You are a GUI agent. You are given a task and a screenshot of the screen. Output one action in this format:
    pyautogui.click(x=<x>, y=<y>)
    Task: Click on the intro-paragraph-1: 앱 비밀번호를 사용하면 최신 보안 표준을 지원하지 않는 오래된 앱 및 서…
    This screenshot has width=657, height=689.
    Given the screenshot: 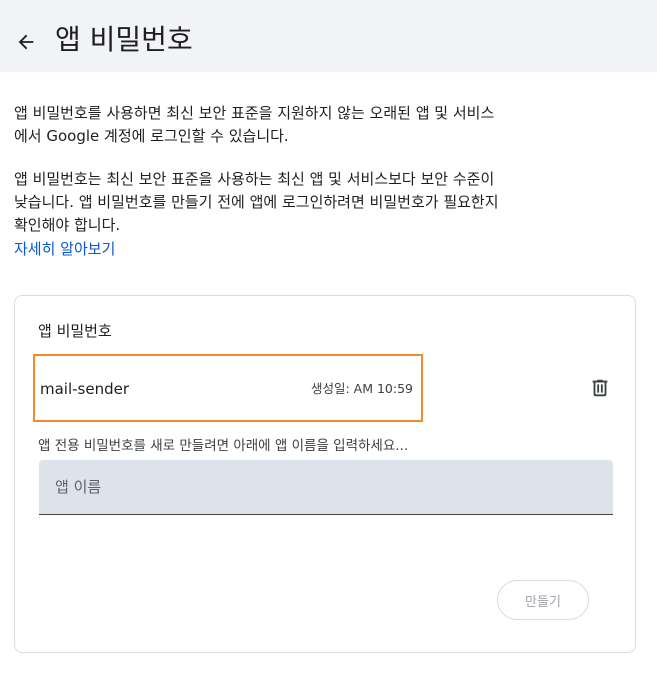 What is the action you would take?
    pyautogui.click(x=294, y=125)
    